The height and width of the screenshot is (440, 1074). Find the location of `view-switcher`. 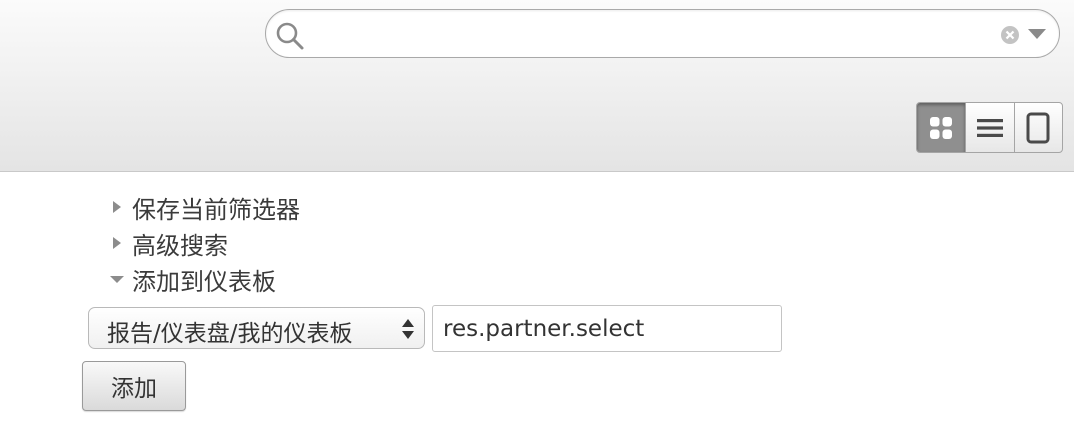

view-switcher is located at coordinates (989, 127).